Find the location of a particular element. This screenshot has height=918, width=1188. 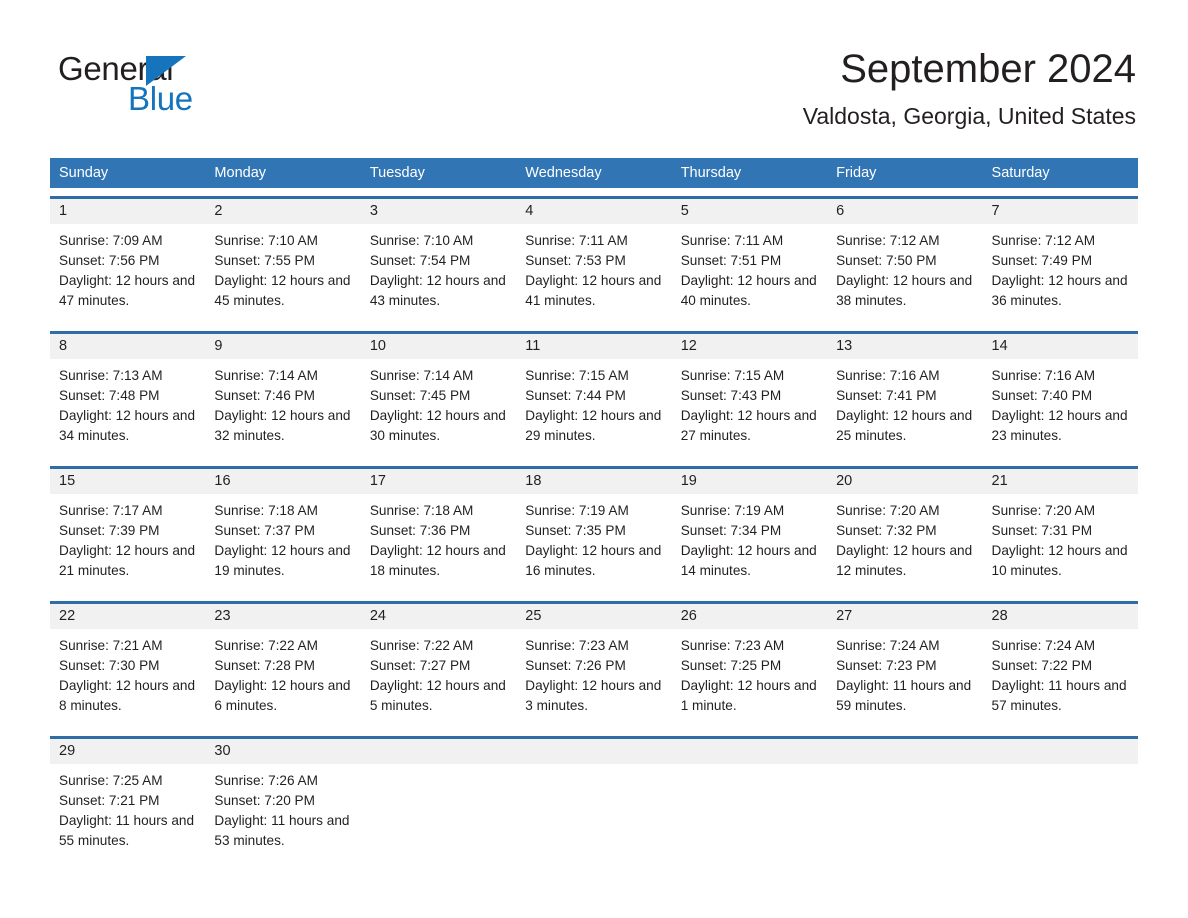

sunset-text: Sunset: 7:39 PM is located at coordinates (109, 530).